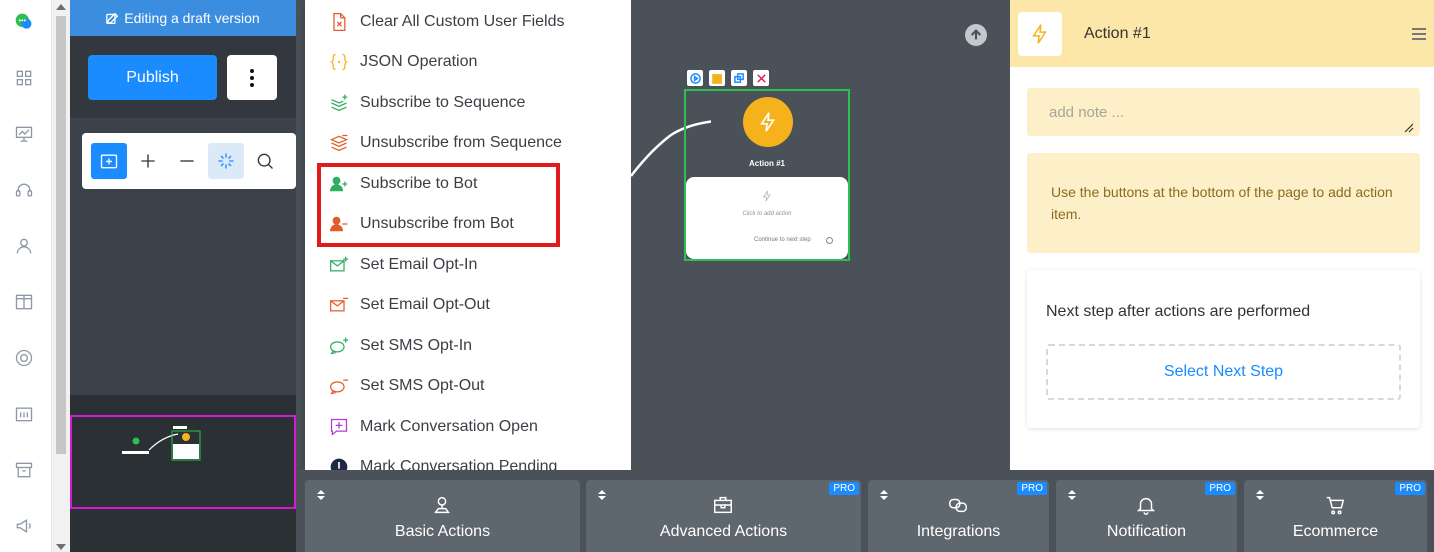 This screenshot has height=552, width=1434. What do you see at coordinates (24, 302) in the screenshot?
I see `columns-icon` at bounding box center [24, 302].